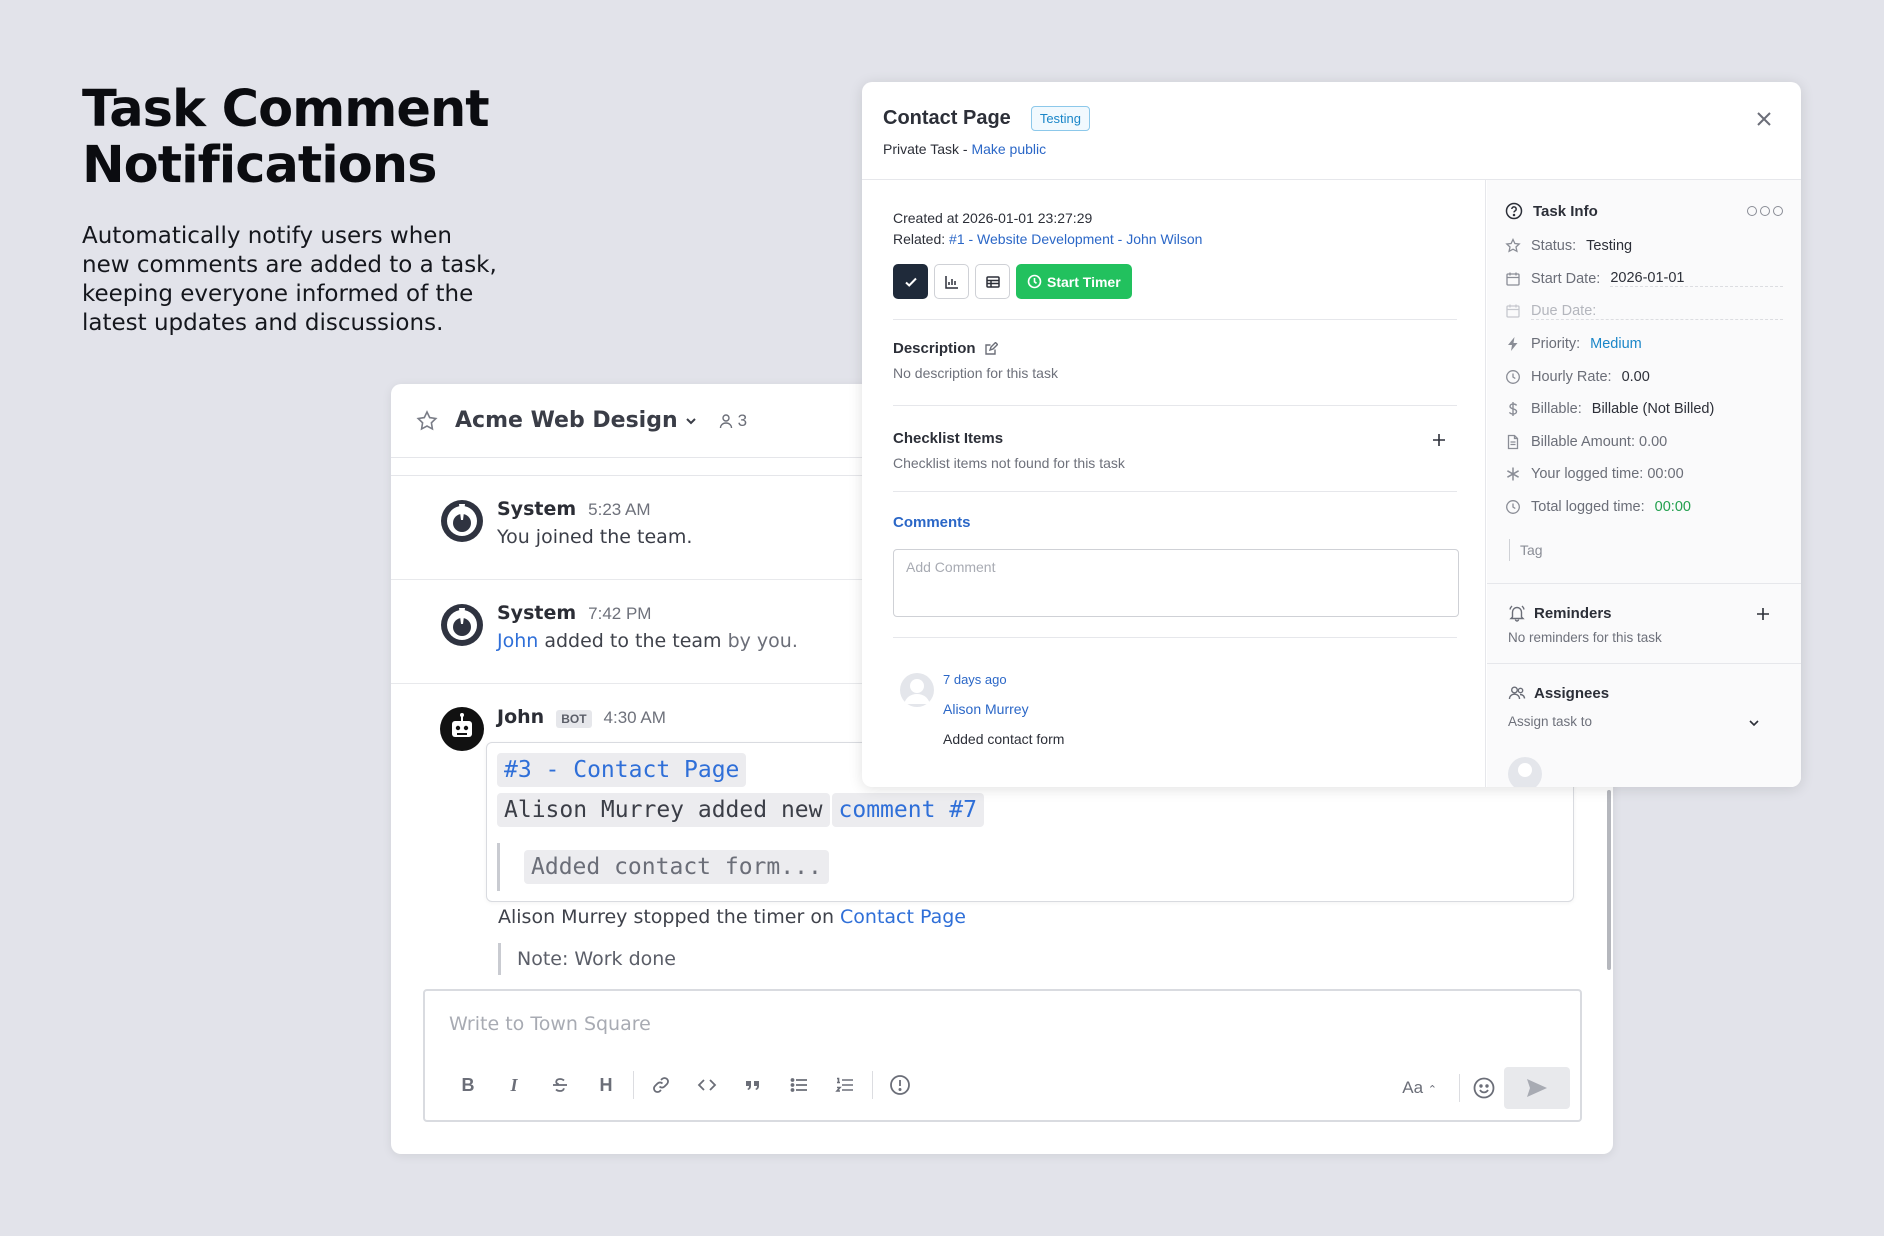  What do you see at coordinates (1556, 344) in the screenshot?
I see `priority-label: Priority:` at bounding box center [1556, 344].